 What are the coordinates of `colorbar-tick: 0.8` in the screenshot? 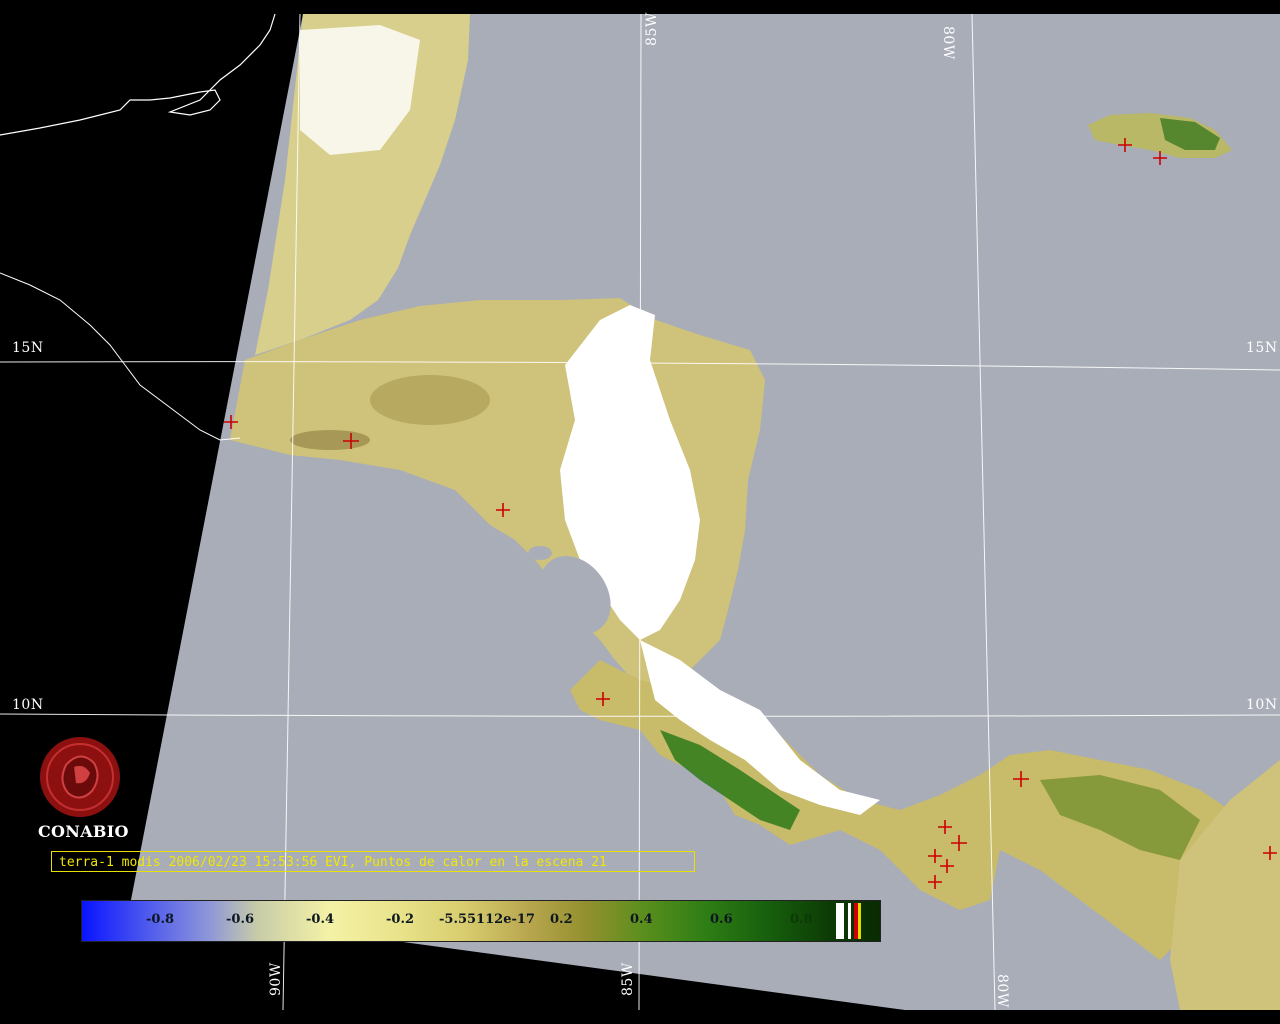 It's located at (801, 919).